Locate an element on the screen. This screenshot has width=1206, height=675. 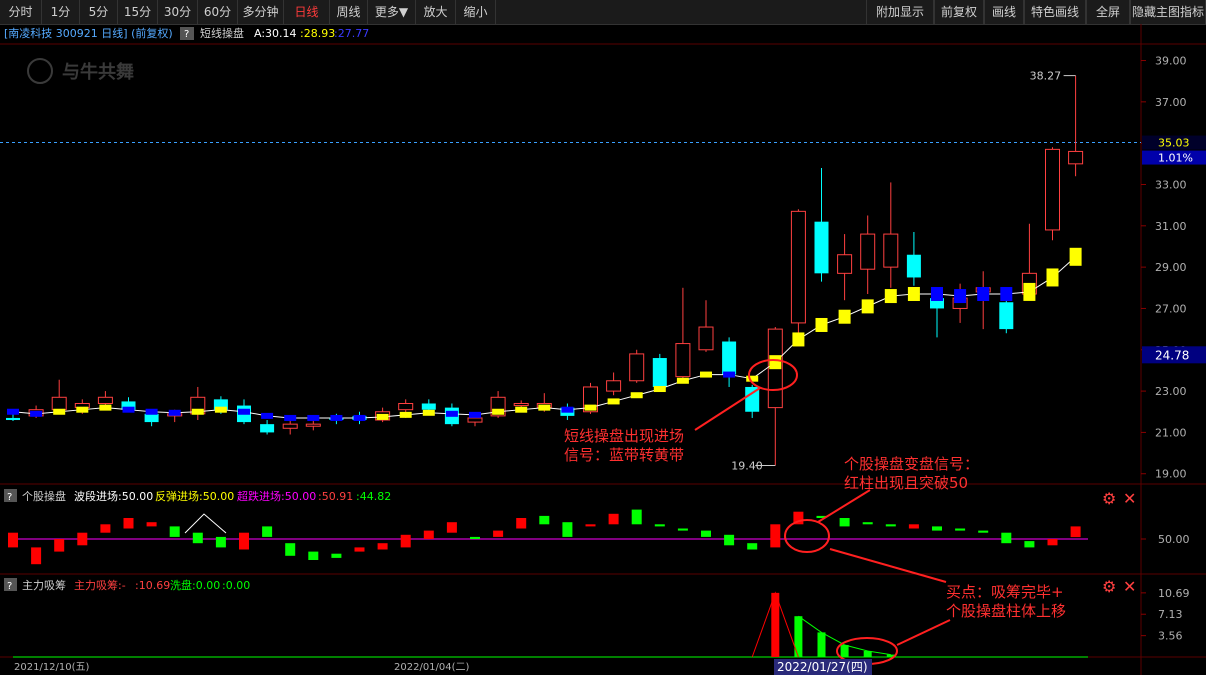
panel3-tick-label-2: 3.56 is located at coordinates (1170, 636).